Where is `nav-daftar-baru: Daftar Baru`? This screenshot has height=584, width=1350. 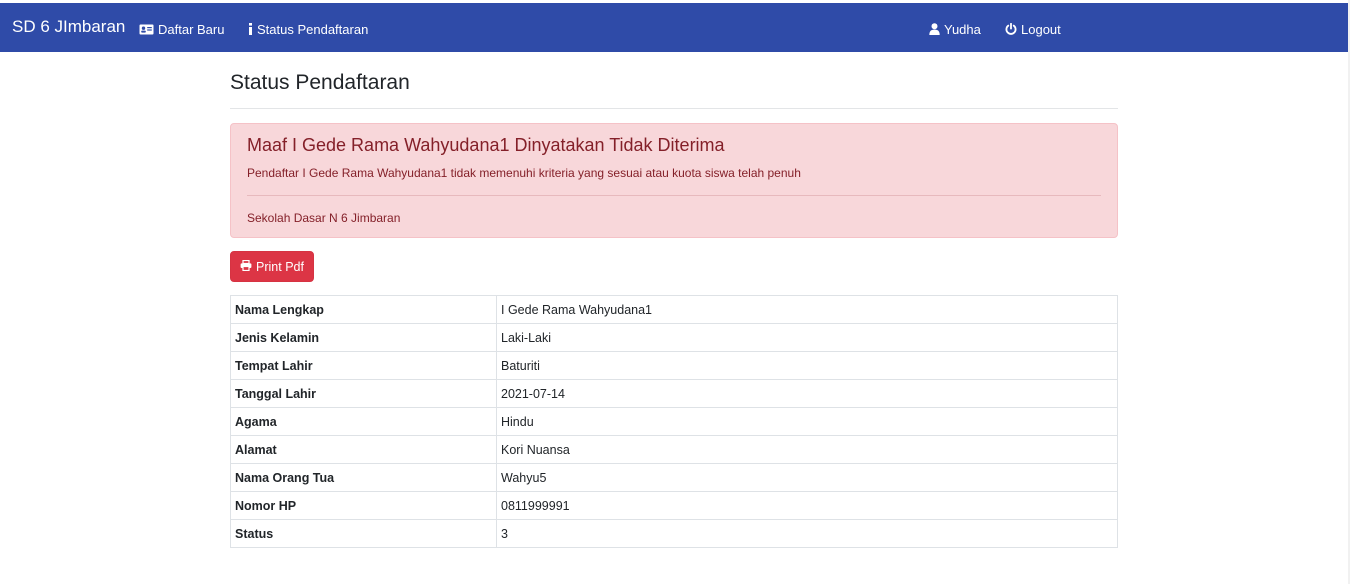 nav-daftar-baru: Daftar Baru is located at coordinates (181, 29).